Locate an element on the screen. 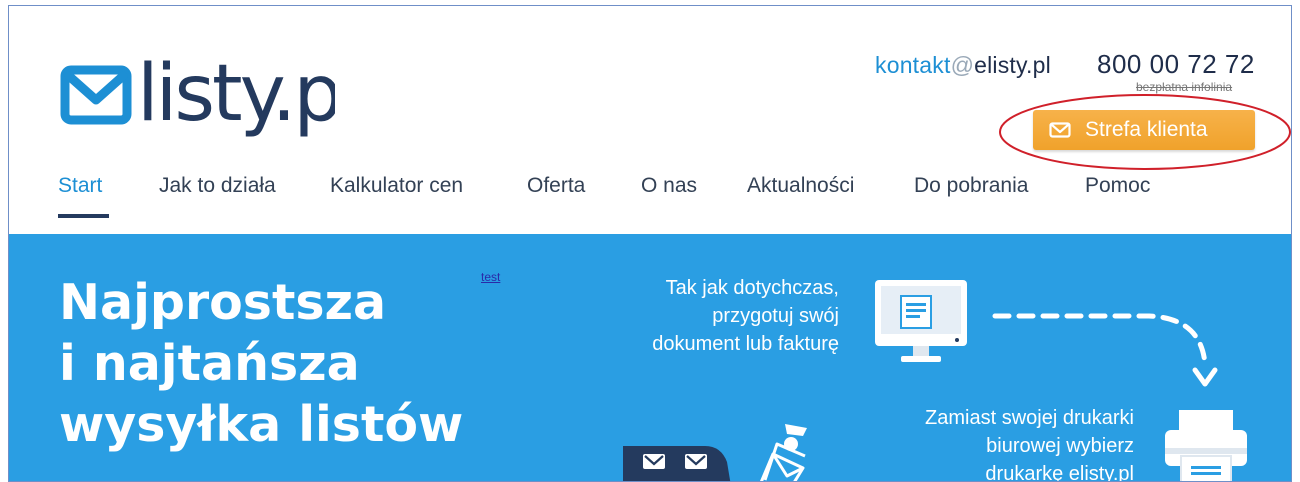 Image resolution: width=1300 pixels, height=482 pixels. step1-line-1: Tak jak dotychczas, is located at coordinates (752, 288).